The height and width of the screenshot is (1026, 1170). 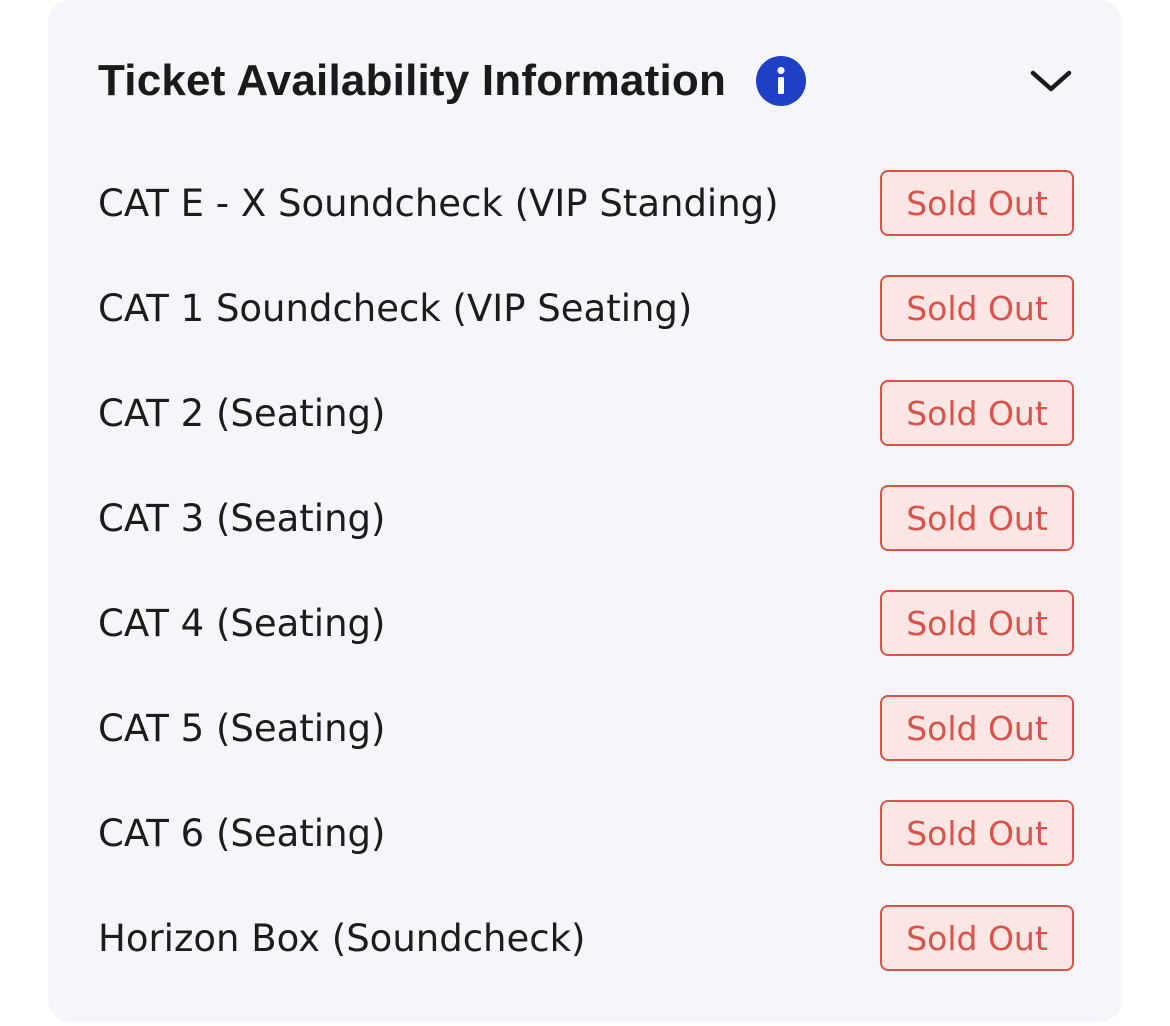 What do you see at coordinates (586, 625) in the screenshot?
I see `ticket-row: CAT 4 (Seating) Sold Out` at bounding box center [586, 625].